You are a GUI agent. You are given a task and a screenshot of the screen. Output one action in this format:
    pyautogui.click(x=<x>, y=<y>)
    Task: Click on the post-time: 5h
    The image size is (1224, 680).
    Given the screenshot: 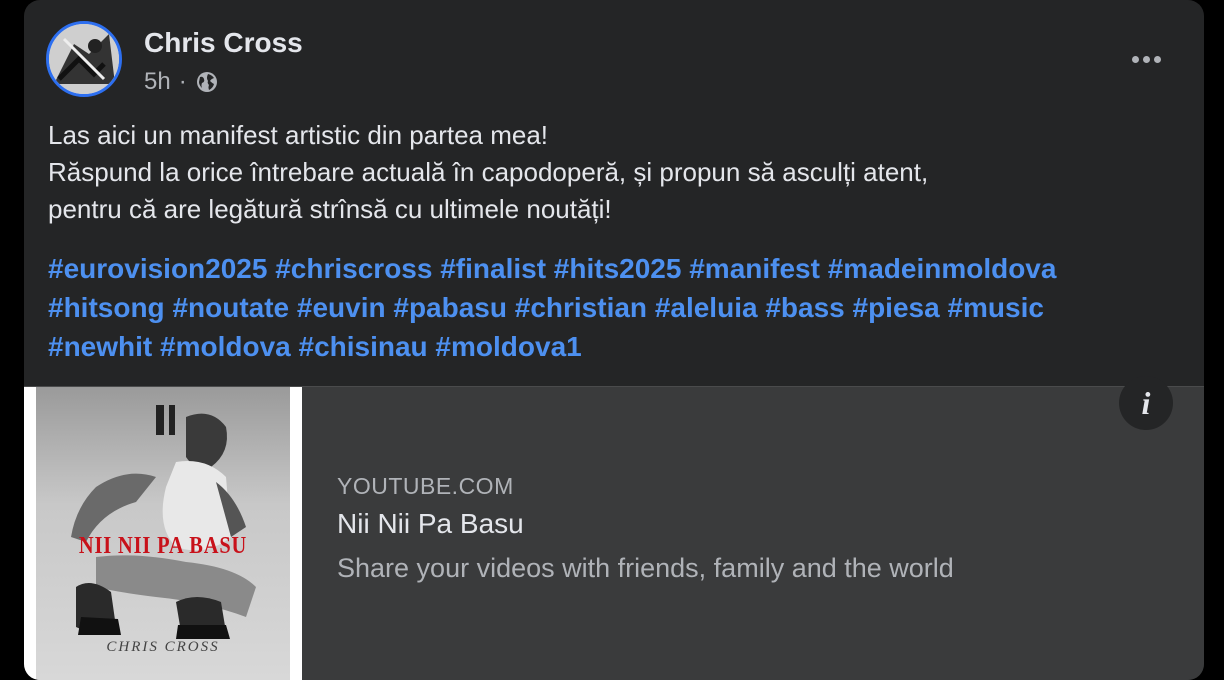 What is the action you would take?
    pyautogui.click(x=157, y=82)
    